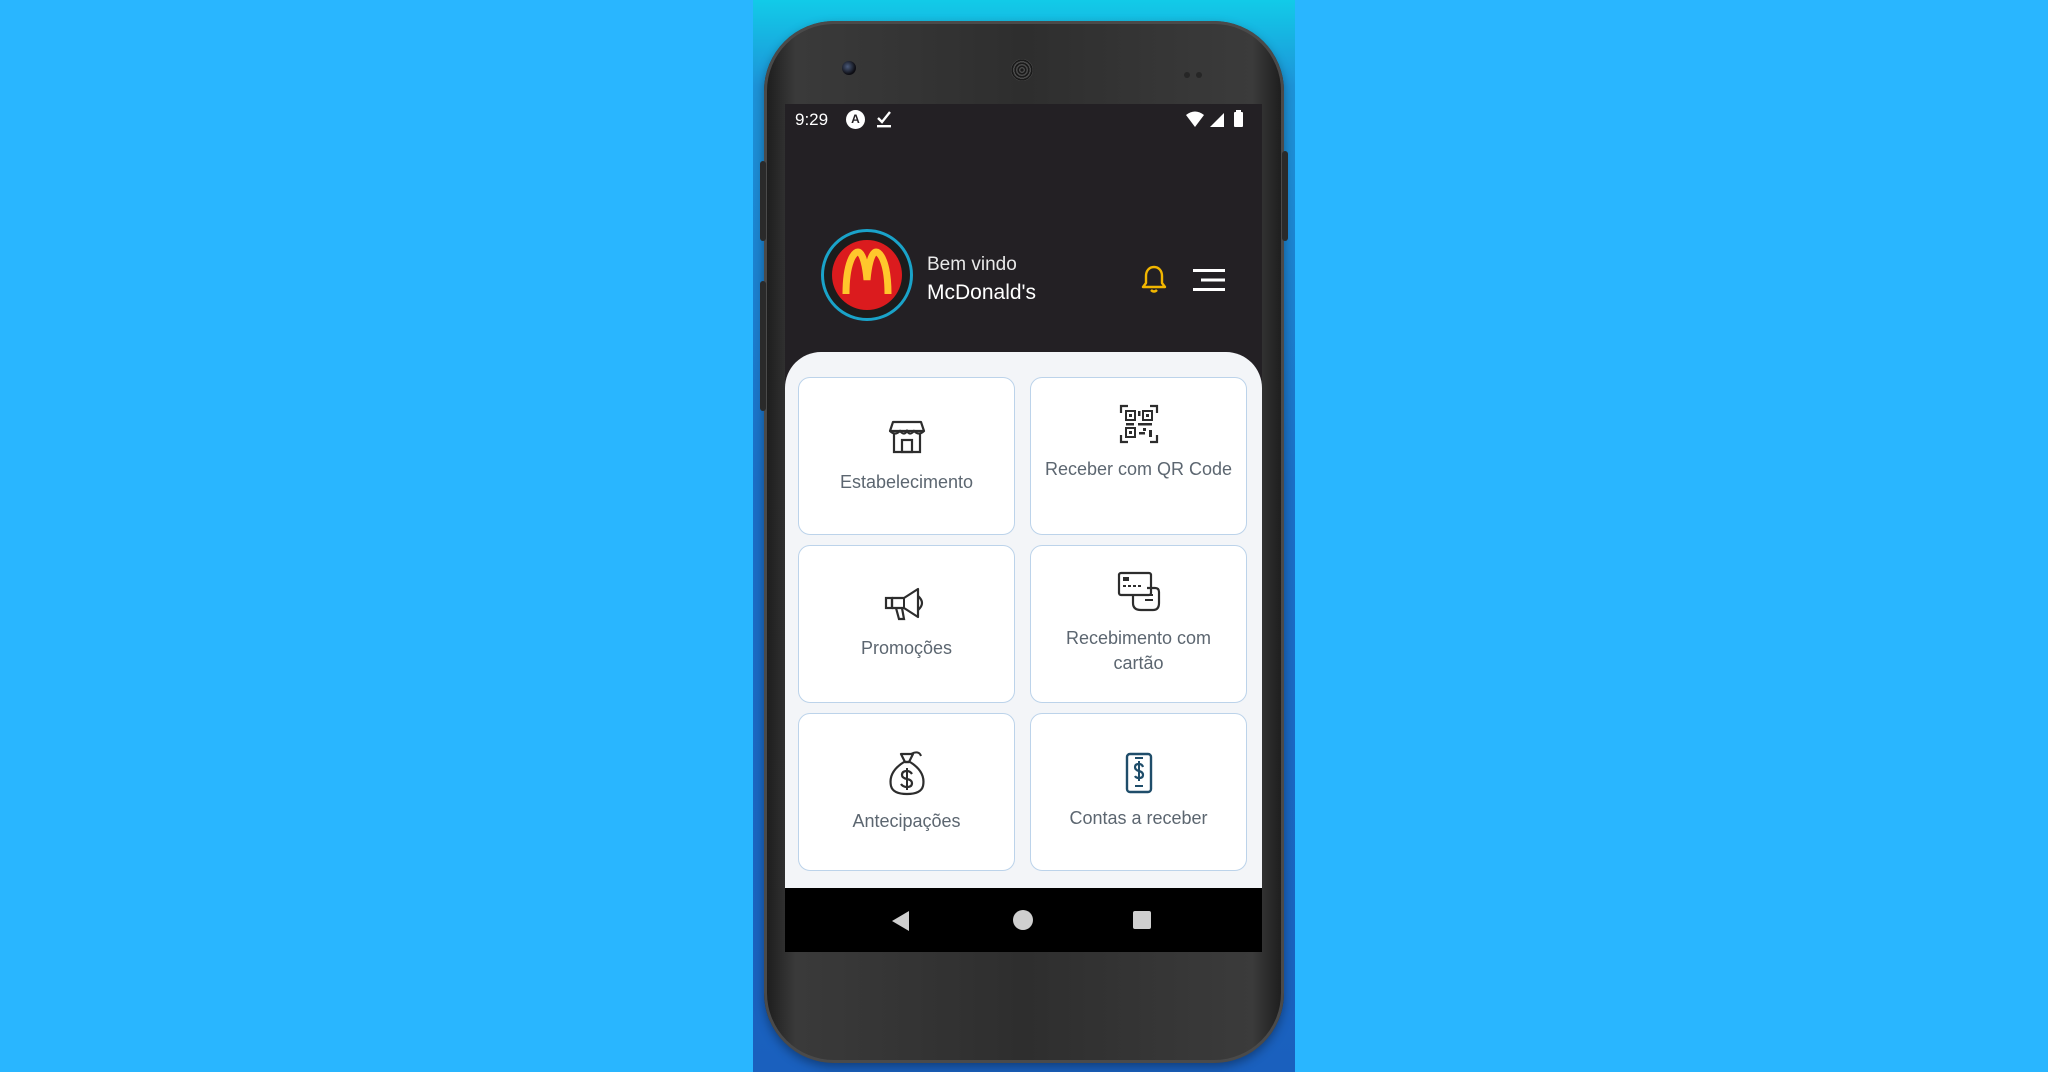  I want to click on phone-dollar-icon, so click(1138, 773).